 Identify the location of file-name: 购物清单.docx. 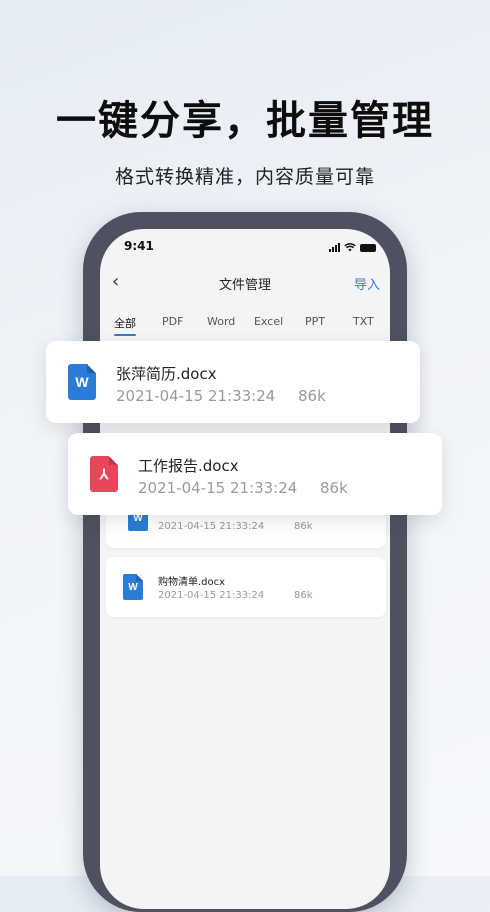
(192, 582).